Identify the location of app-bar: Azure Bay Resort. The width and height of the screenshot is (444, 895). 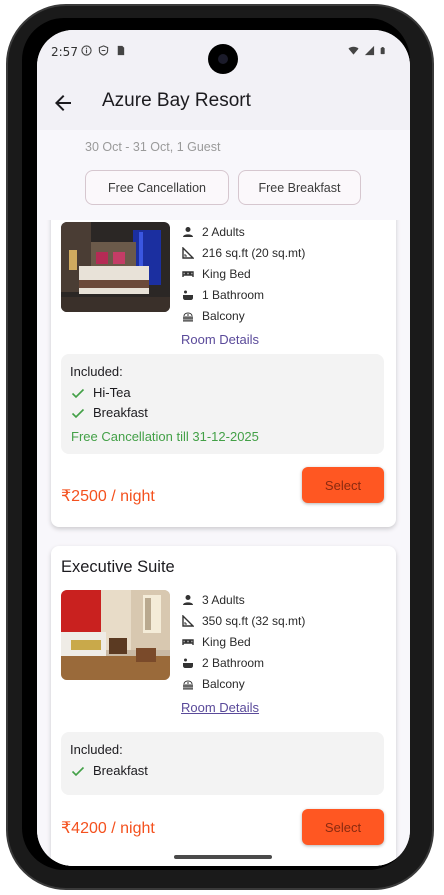
(223, 103).